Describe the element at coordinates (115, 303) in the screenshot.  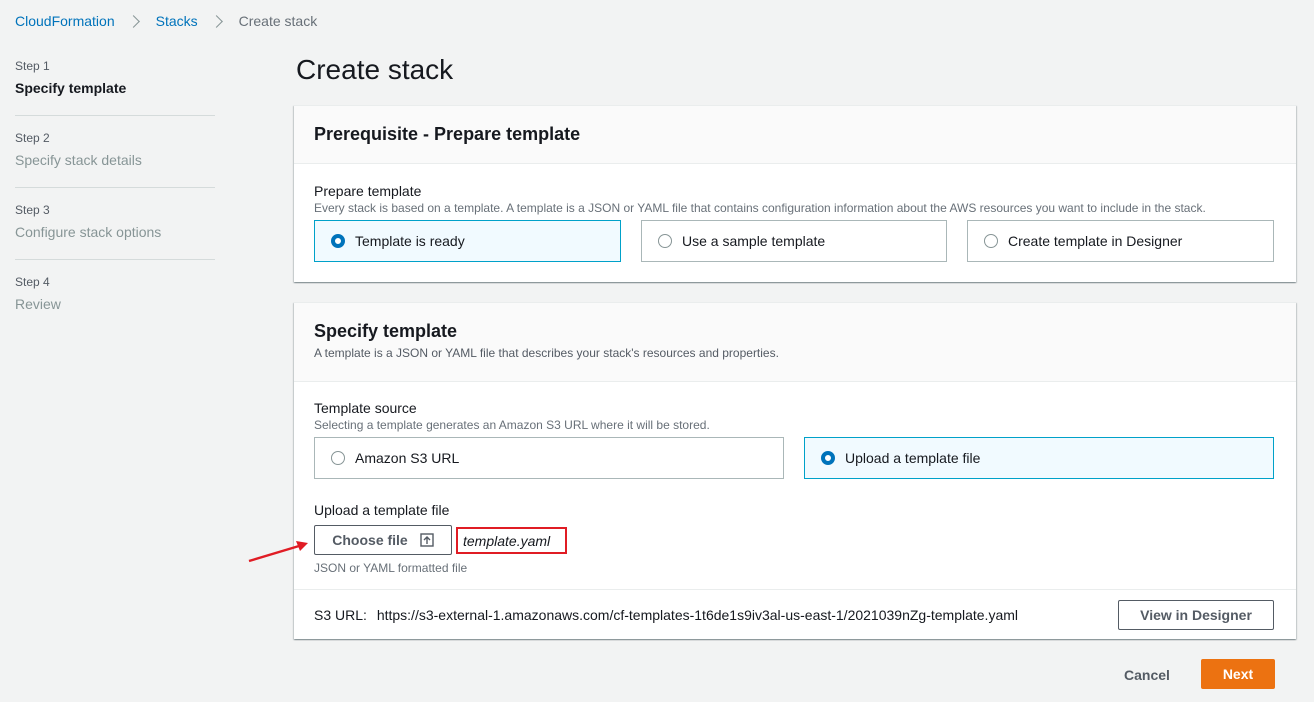
I see `step-4: Step 4 Review` at that location.